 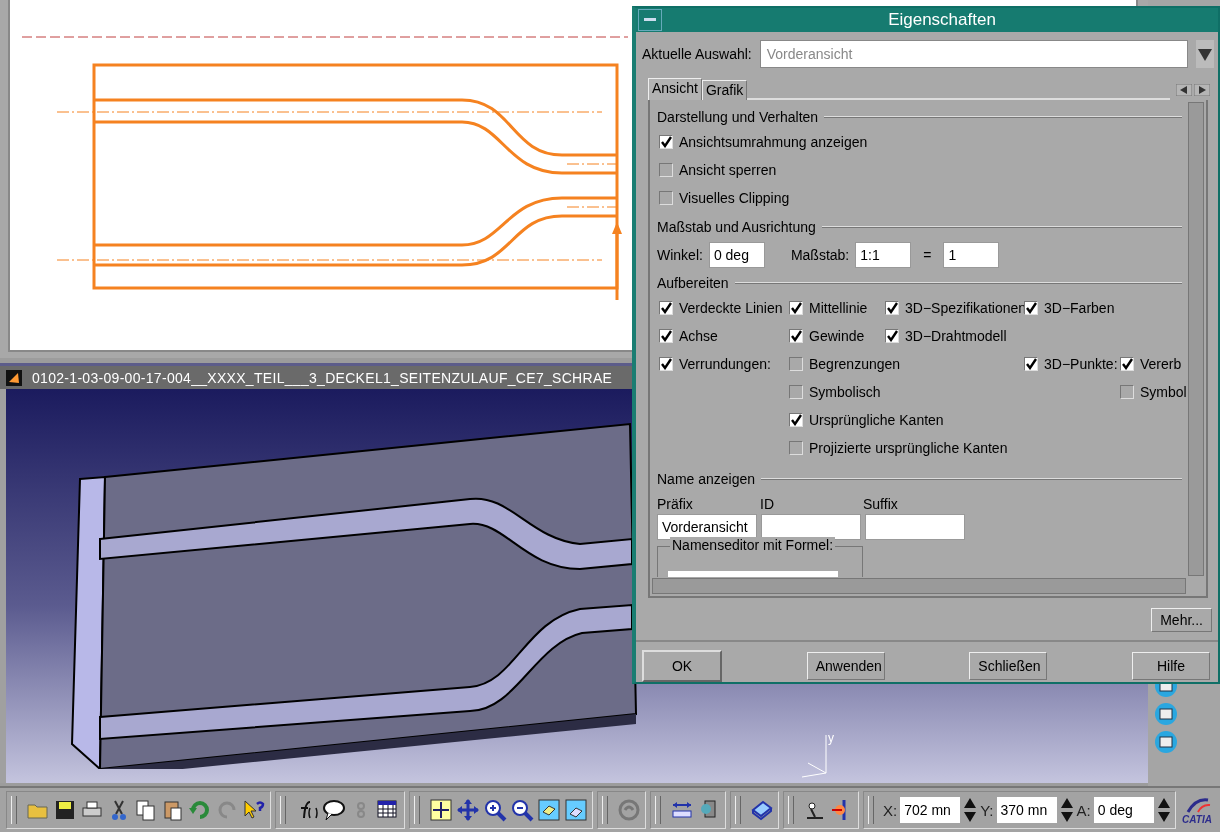 What do you see at coordinates (919, 586) in the screenshot?
I see `horizontal-scrollbar` at bounding box center [919, 586].